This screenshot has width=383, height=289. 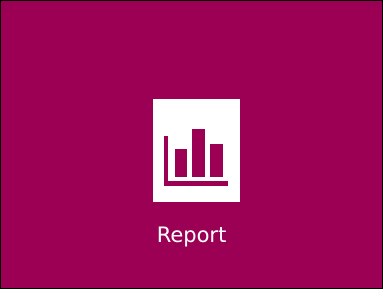 I want to click on bar-chart-icon, so click(x=196, y=150).